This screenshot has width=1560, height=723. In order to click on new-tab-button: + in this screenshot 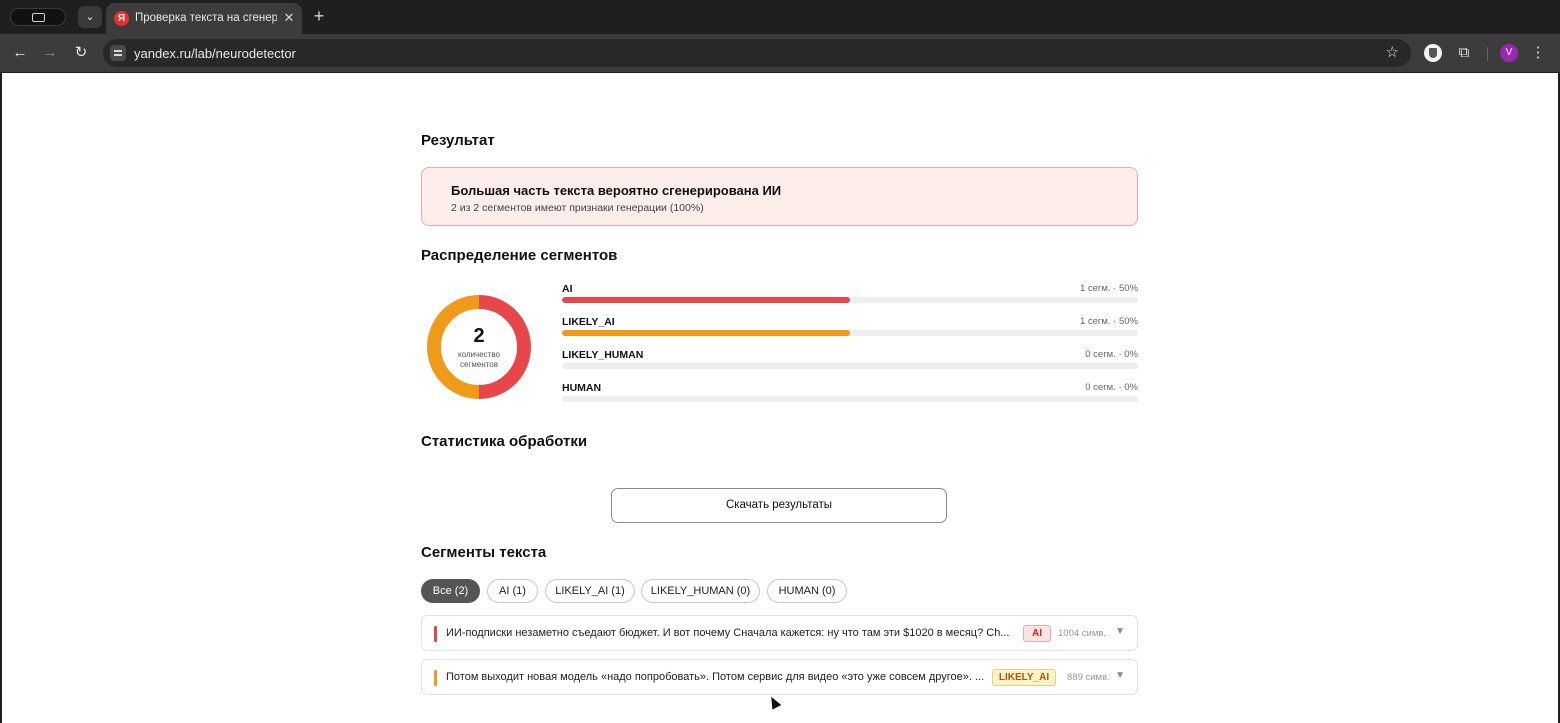, I will do `click(319, 16)`.